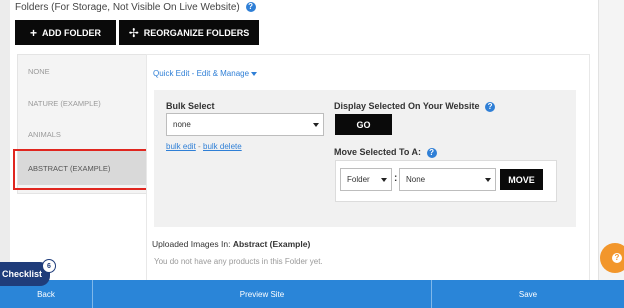 This screenshot has width=624, height=308. Describe the element at coordinates (245, 124) in the screenshot. I see `bulk-select-dropdown: none` at that location.